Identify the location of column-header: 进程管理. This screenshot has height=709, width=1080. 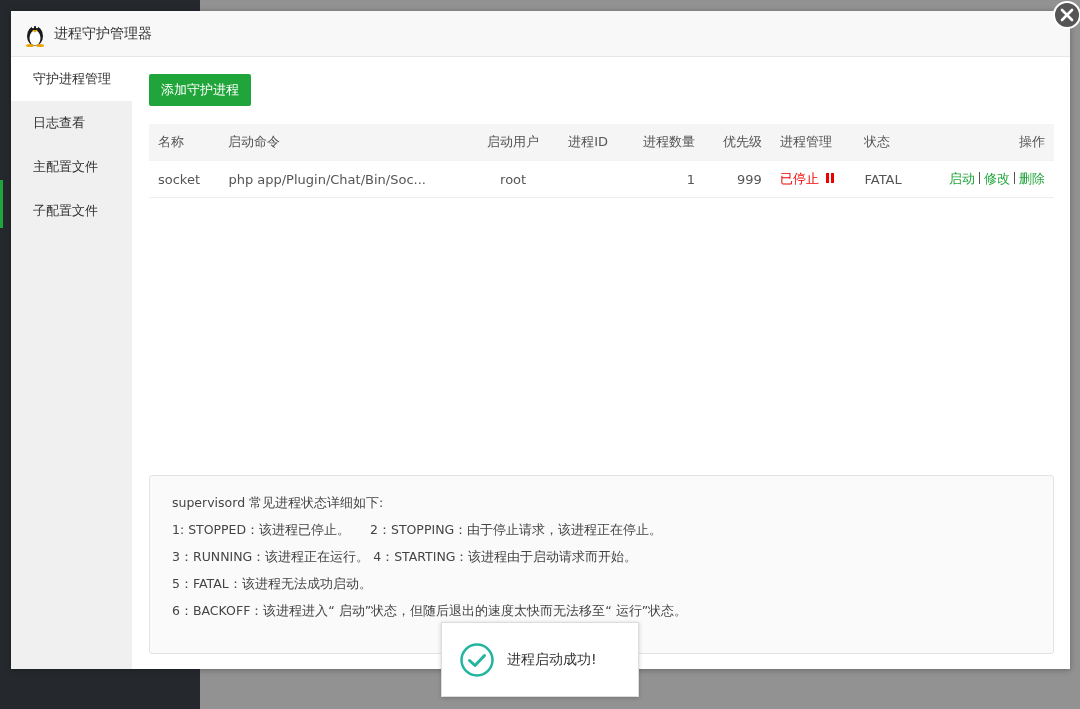
(813, 142).